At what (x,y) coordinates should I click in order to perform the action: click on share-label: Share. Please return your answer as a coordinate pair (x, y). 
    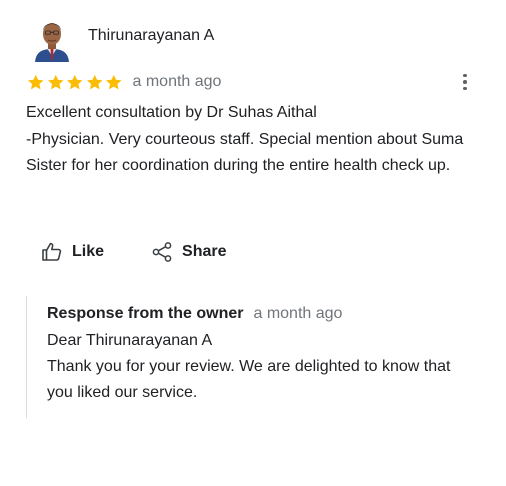
    Looking at the image, I should click on (204, 251).